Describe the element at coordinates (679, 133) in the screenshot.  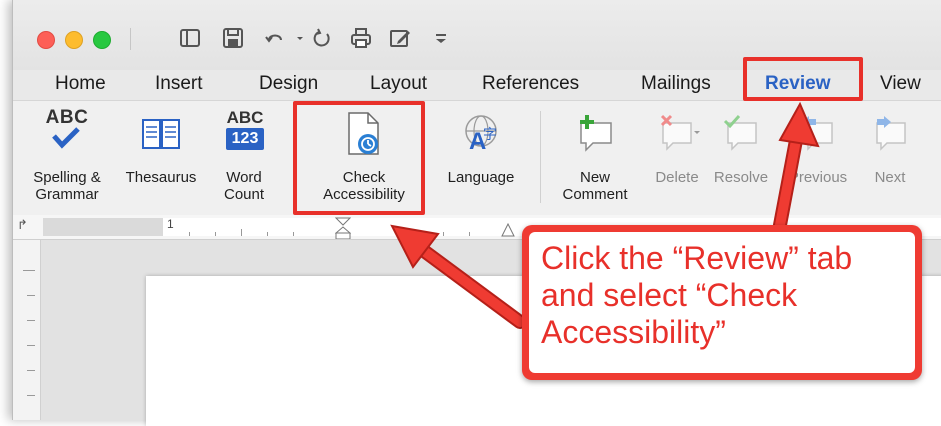
I see `delete-comment-icon` at that location.